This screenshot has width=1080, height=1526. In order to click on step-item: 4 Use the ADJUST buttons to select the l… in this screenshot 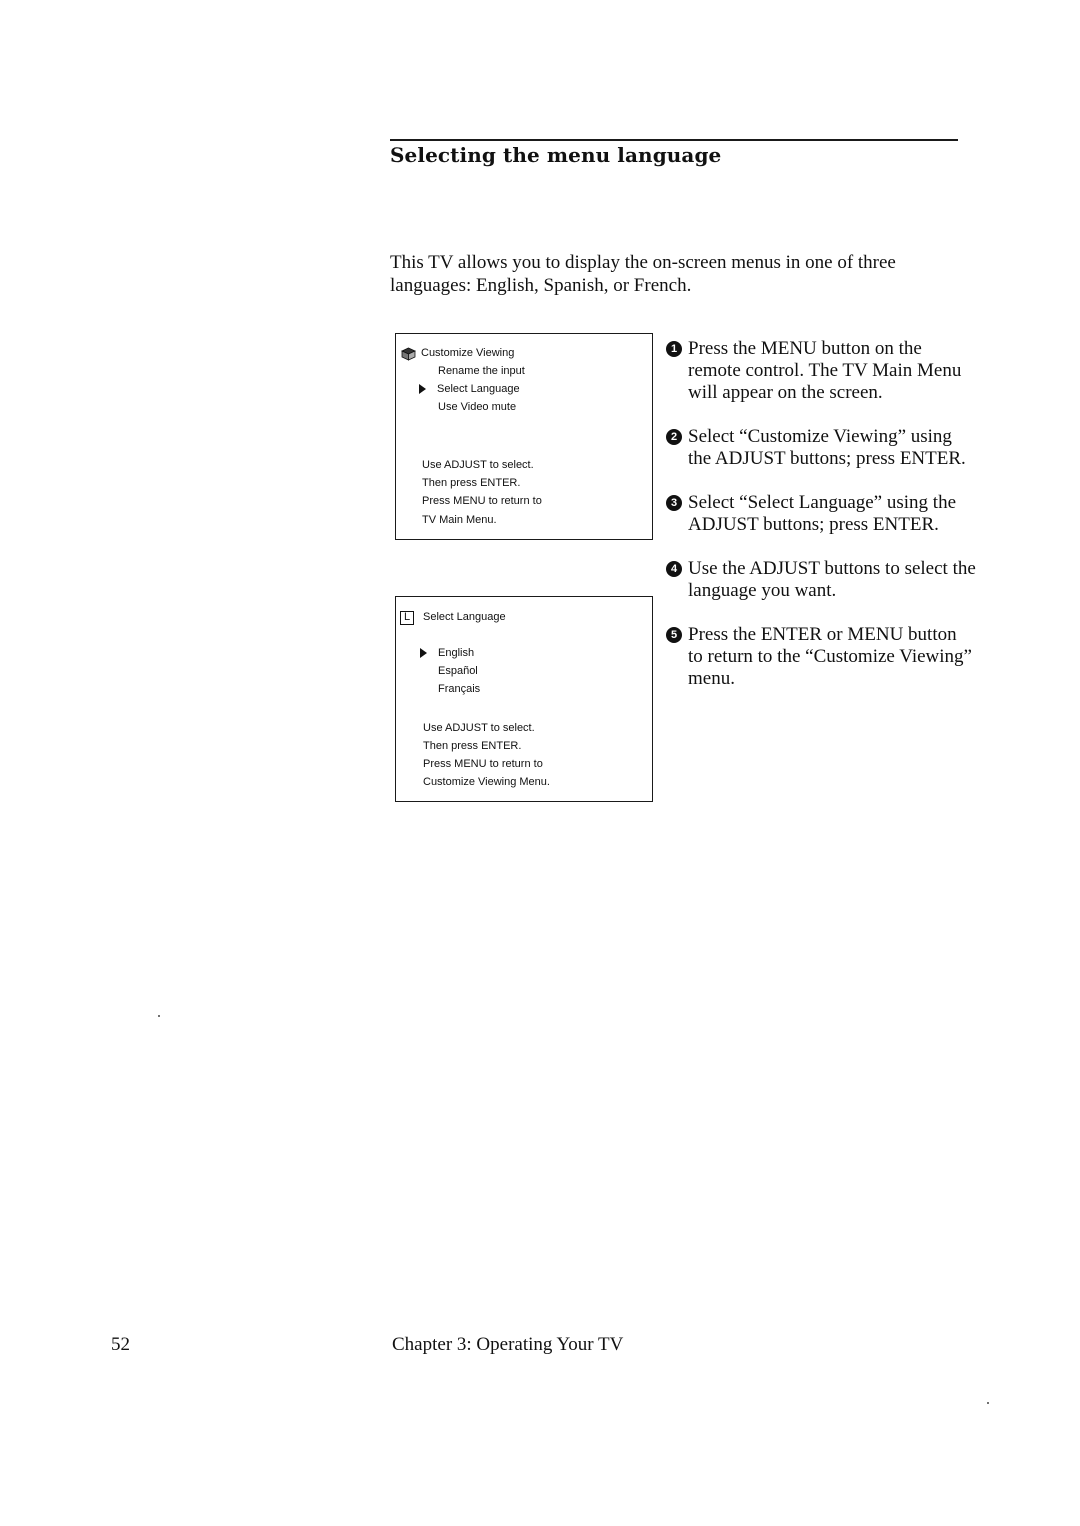, I will do `click(821, 580)`.